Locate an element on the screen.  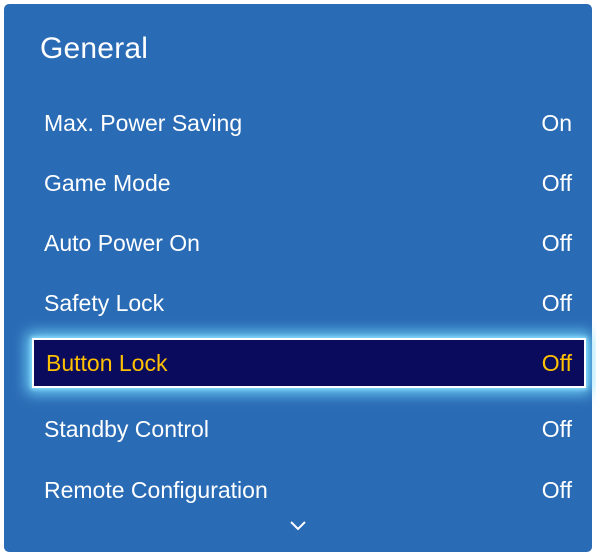
menu-item-label: Auto Power On is located at coordinates (122, 242).